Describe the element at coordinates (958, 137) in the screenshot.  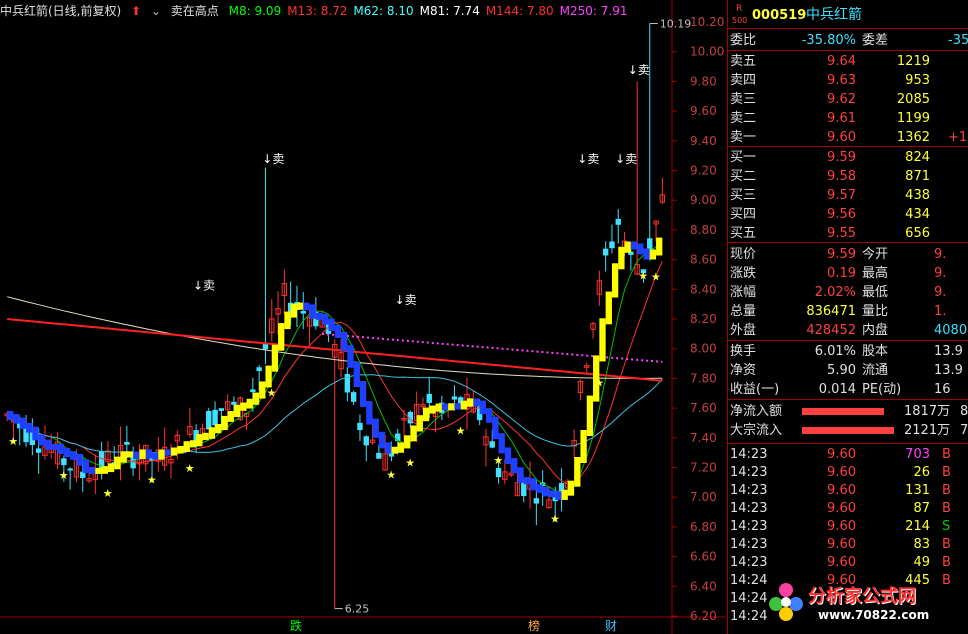
I see `ask-change: +13` at that location.